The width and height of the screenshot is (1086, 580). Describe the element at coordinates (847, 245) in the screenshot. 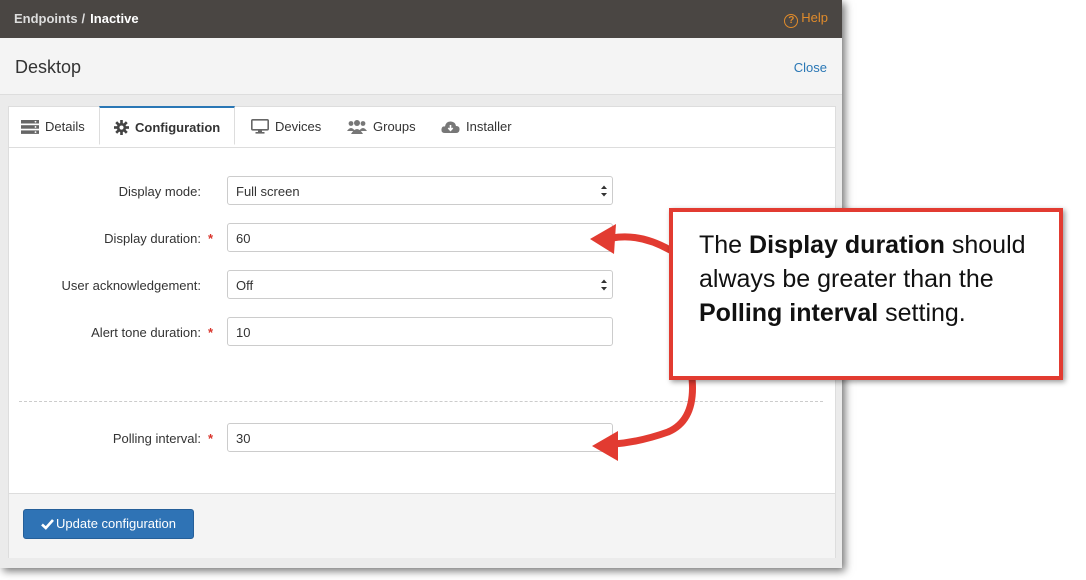

I see `callout-bold-display-duration: Display duration` at that location.